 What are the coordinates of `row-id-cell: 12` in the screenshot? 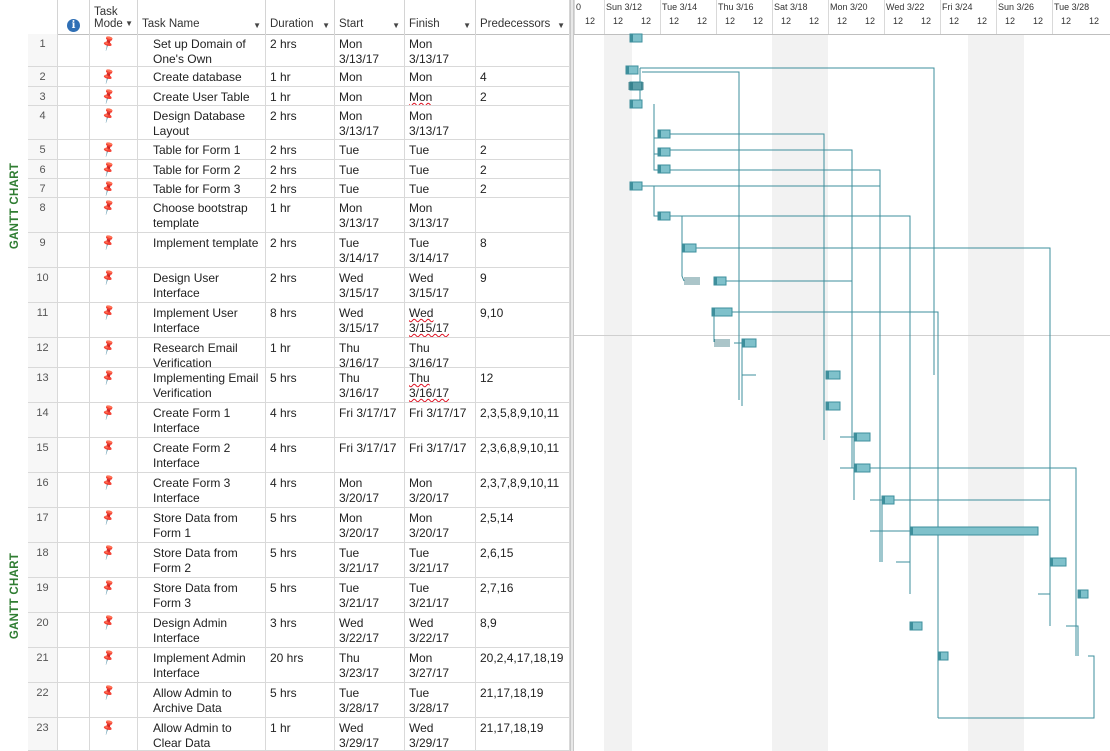 It's located at (43, 352).